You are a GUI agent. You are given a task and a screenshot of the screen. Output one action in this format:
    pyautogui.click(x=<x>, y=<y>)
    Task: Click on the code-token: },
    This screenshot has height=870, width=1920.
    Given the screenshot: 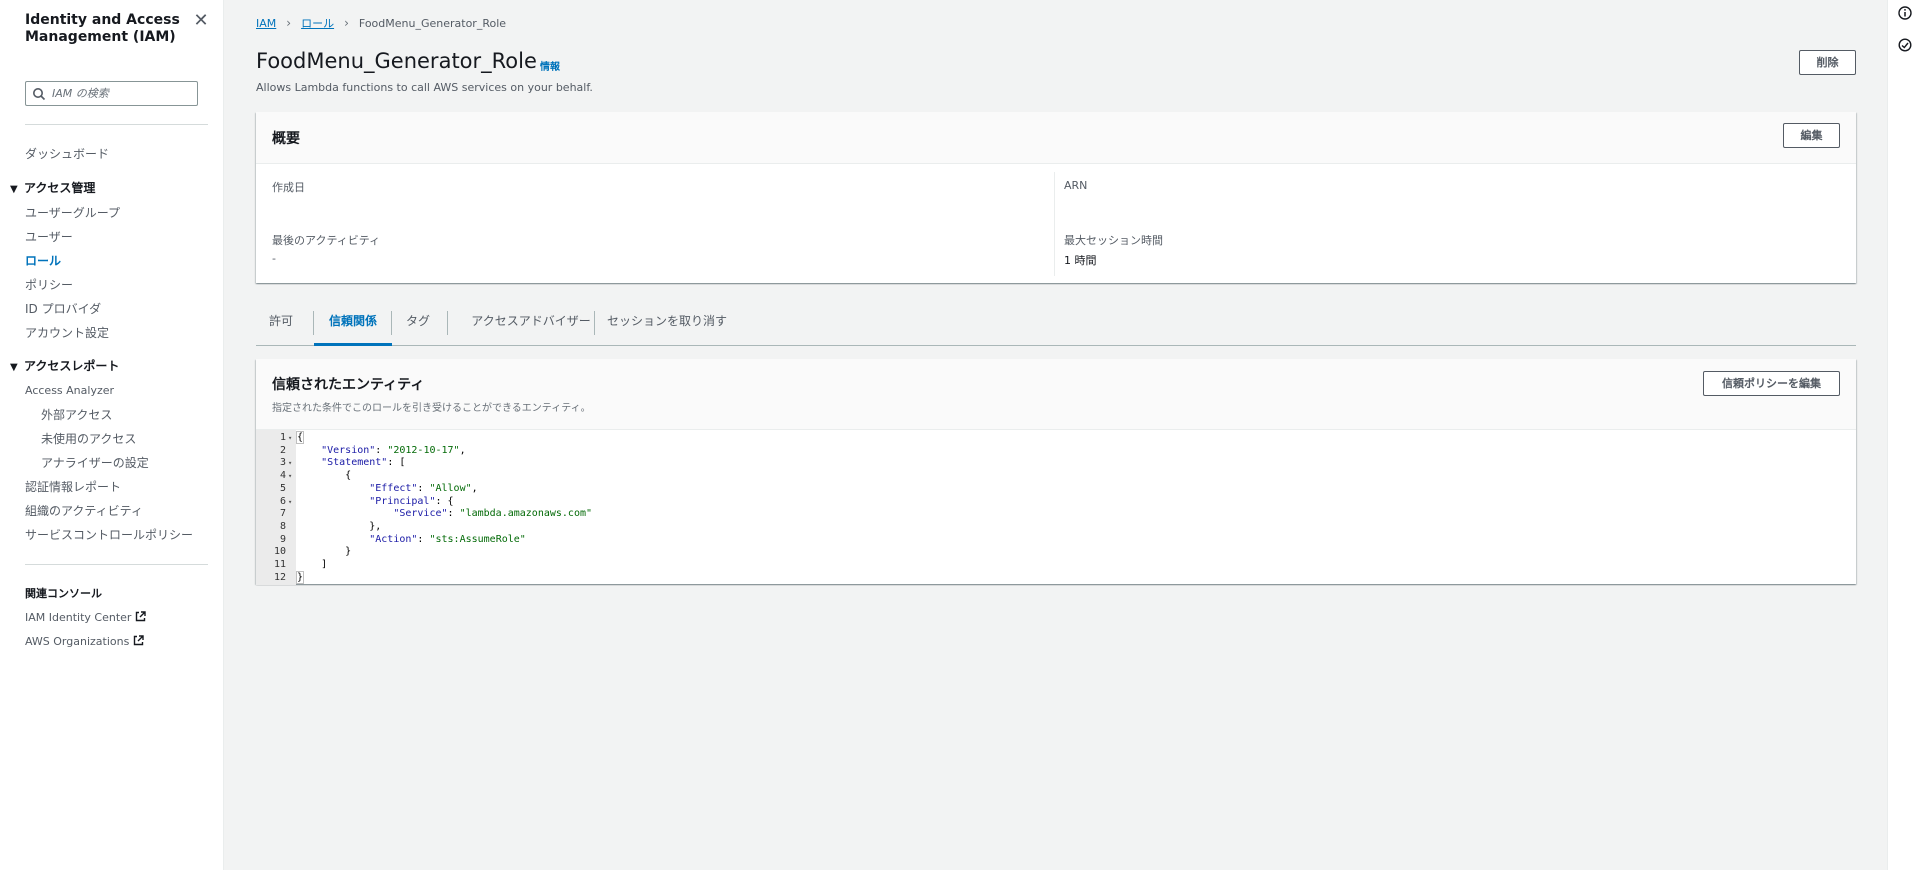 What is the action you would take?
    pyautogui.click(x=375, y=526)
    